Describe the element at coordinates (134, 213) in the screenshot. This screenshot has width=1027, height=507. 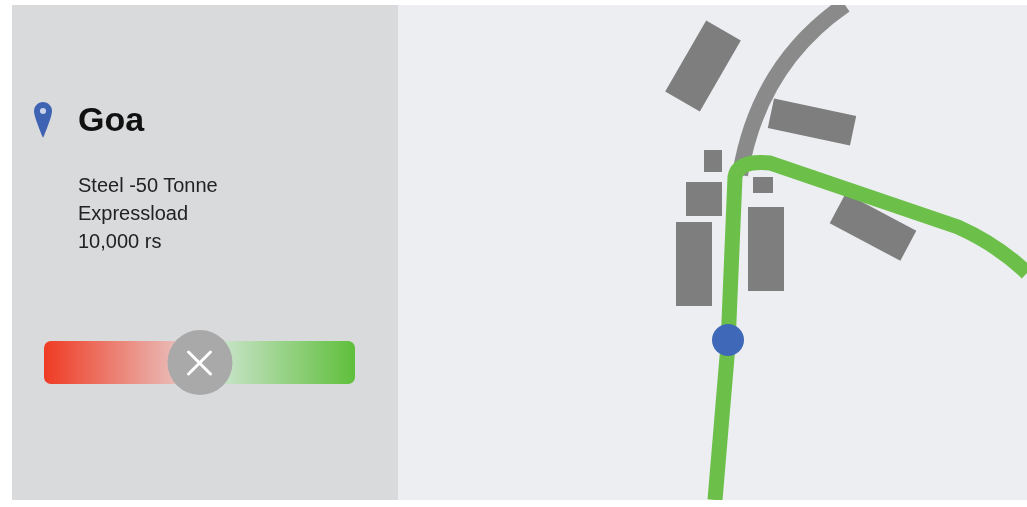
I see `load-detail: Expressload` at that location.